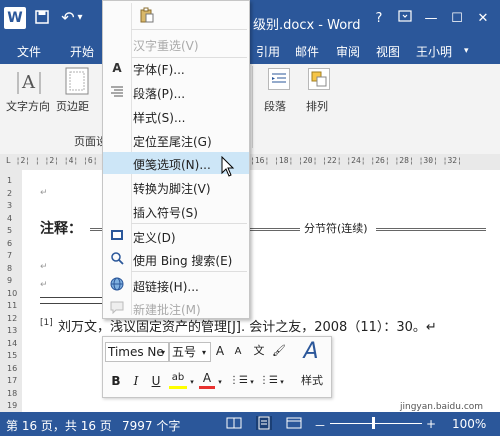 This screenshot has height=436, width=500. Describe the element at coordinates (12, 405) in the screenshot. I see `vertical-ruler-number: 19` at that location.